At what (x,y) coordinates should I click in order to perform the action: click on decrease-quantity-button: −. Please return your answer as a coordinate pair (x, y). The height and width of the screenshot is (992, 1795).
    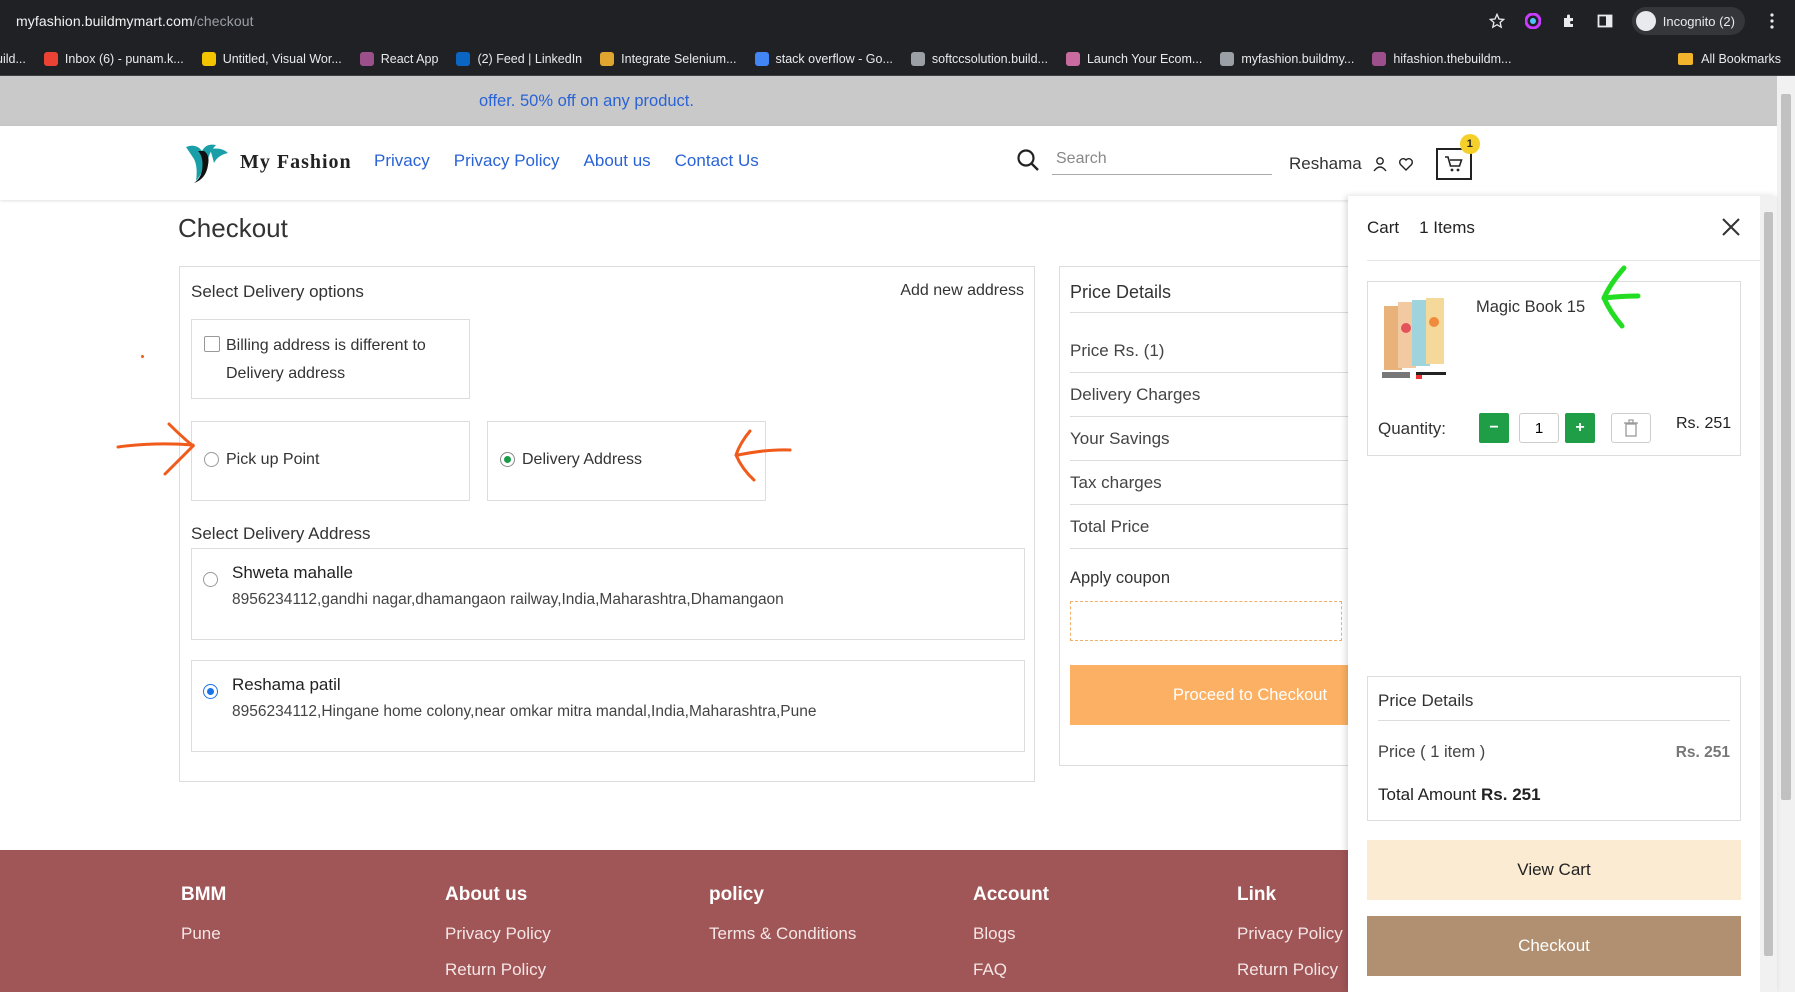
    Looking at the image, I should click on (1494, 428).